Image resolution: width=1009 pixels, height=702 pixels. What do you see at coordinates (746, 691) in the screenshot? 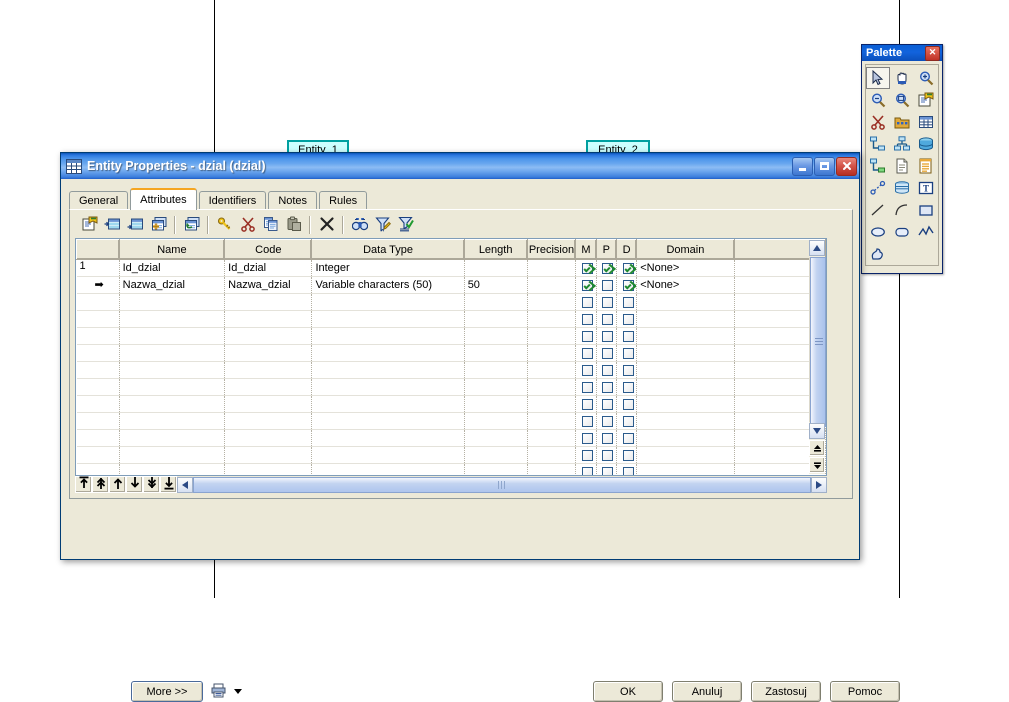
I see `dialog-footer-buttons: OK Anuluj Zastosuj Pomoc` at bounding box center [746, 691].